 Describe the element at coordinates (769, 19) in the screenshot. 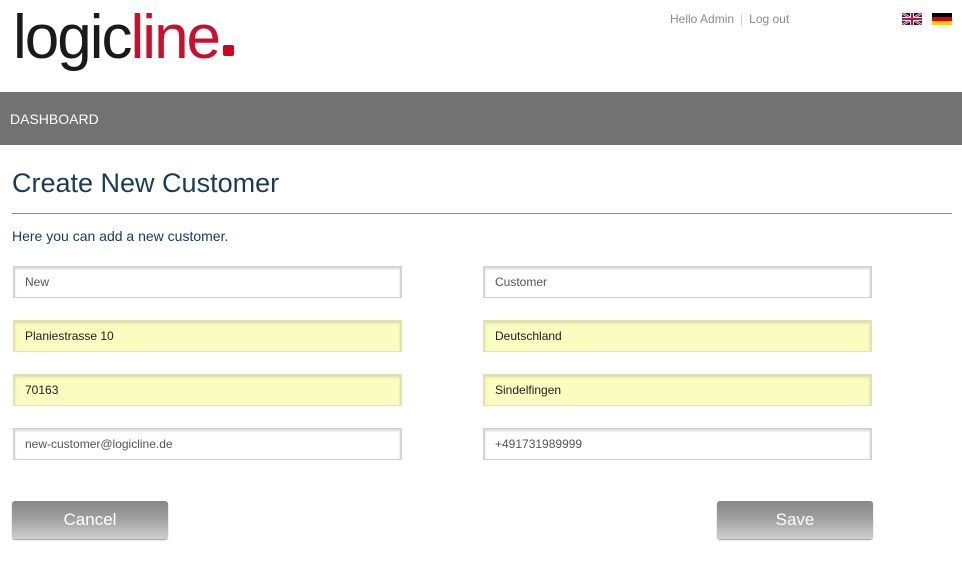

I see `logout-link: Log out` at that location.